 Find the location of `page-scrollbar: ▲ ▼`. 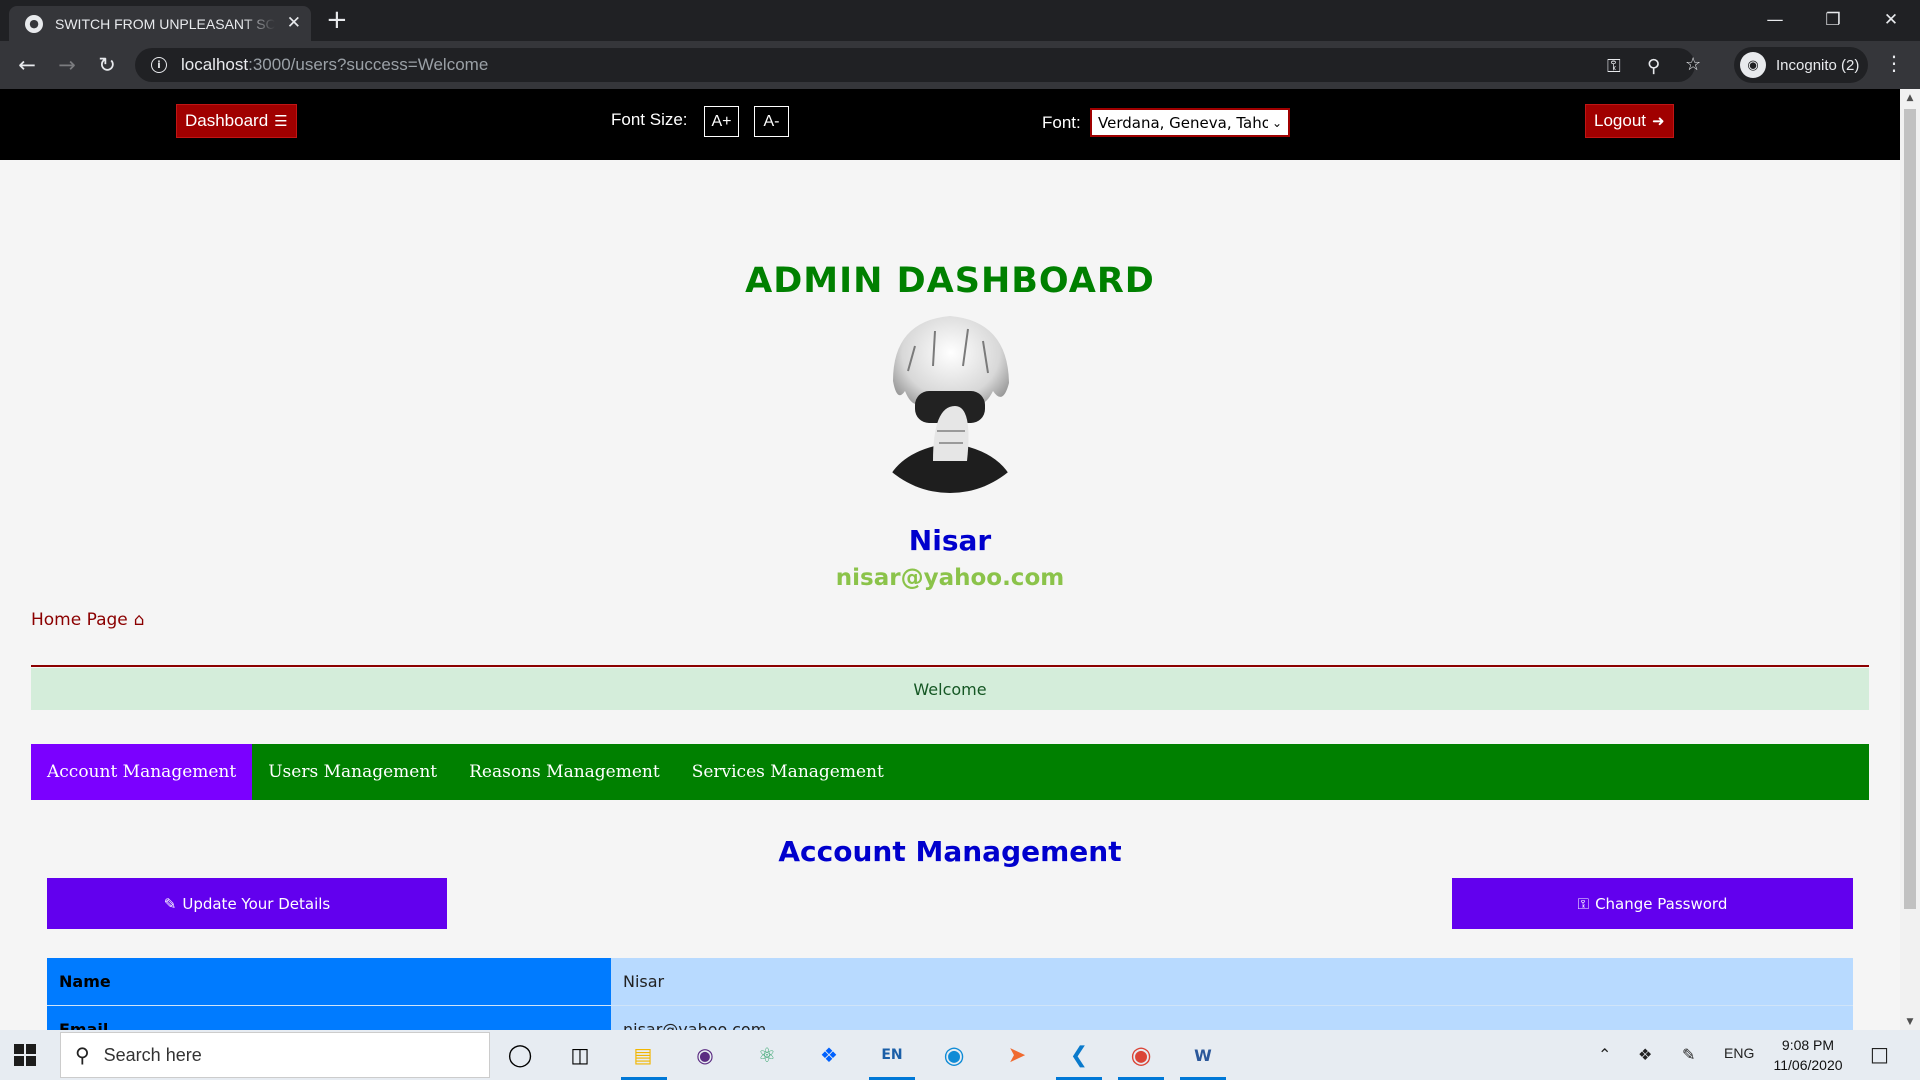

page-scrollbar: ▲ ▼ is located at coordinates (1910, 559).